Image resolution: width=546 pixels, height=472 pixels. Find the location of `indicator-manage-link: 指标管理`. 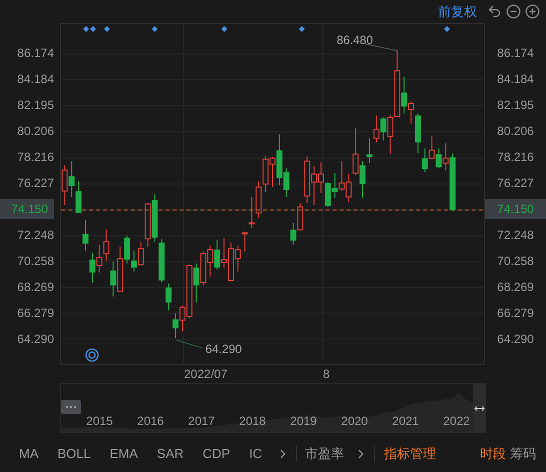

indicator-manage-link: 指标管理 is located at coordinates (410, 454).